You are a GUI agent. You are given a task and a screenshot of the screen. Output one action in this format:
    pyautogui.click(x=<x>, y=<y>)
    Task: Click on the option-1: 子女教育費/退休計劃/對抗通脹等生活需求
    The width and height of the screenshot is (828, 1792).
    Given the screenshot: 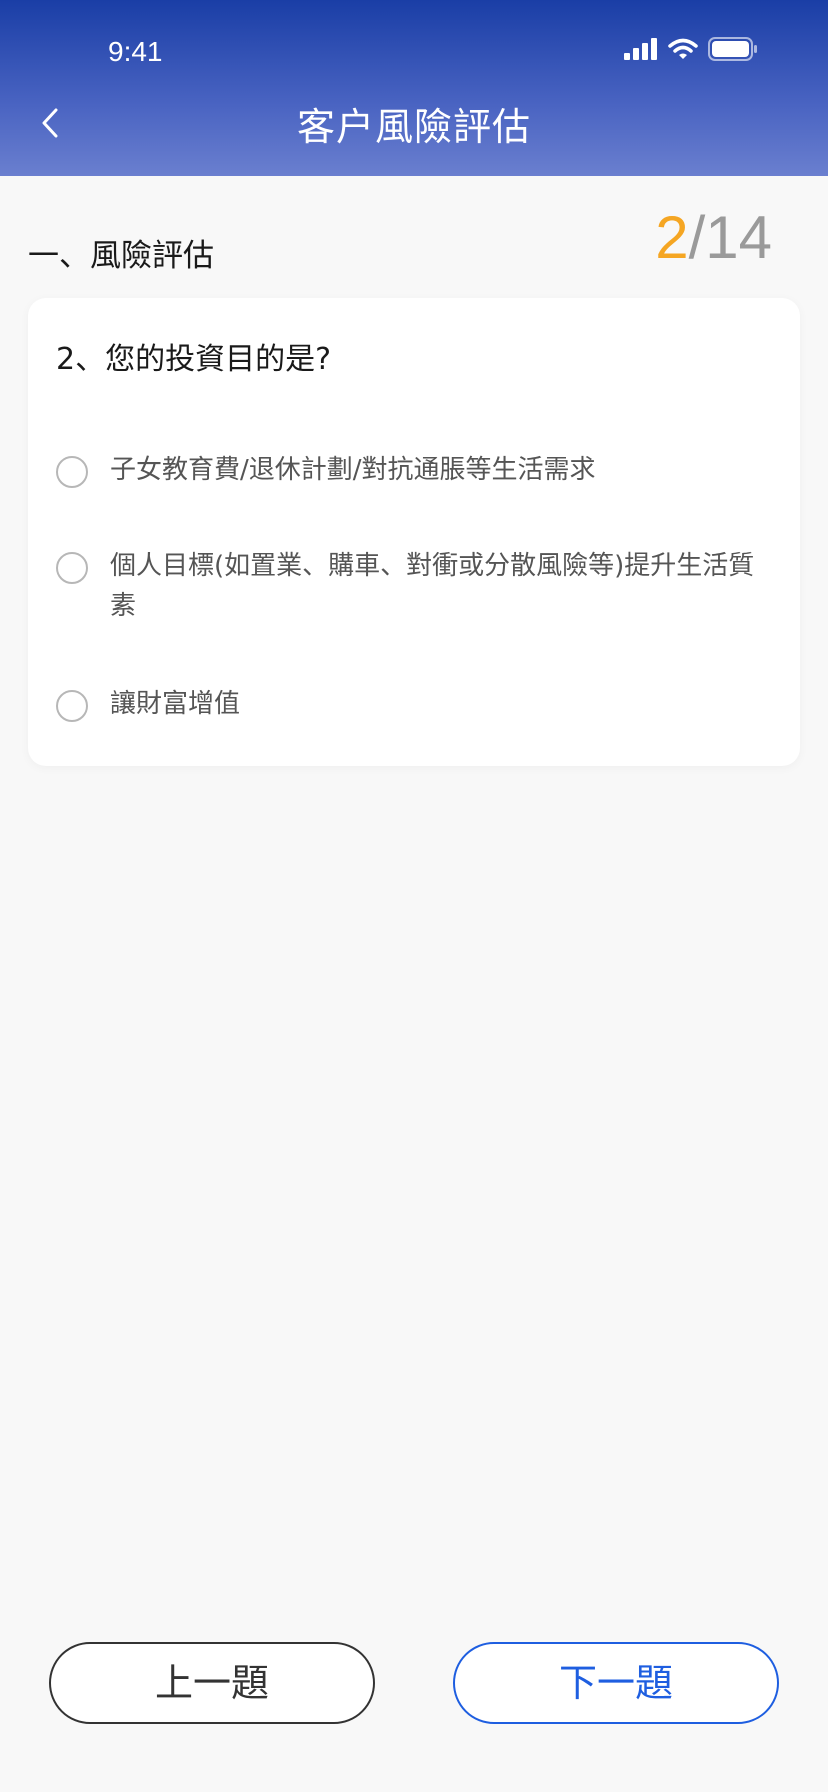 What is the action you would take?
    pyautogui.click(x=416, y=472)
    